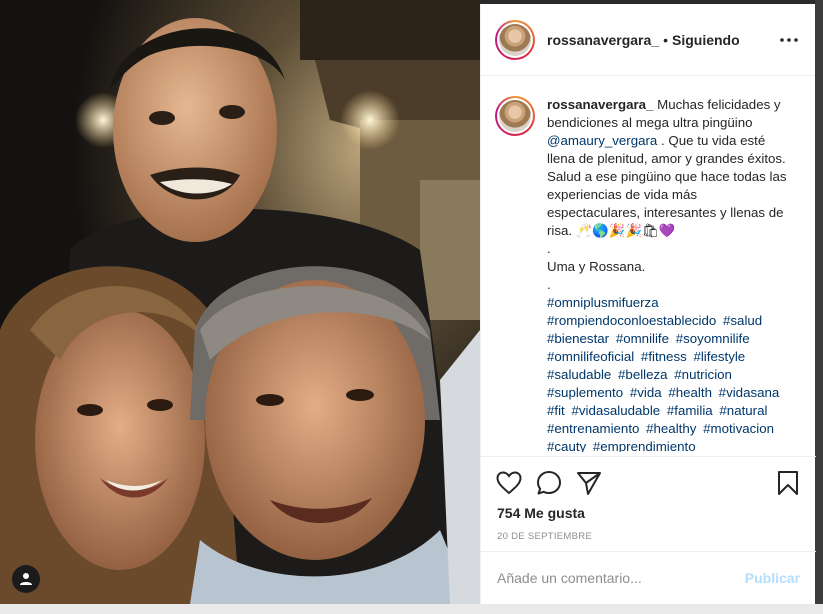 Image resolution: width=823 pixels, height=614 pixels. I want to click on hashtag-link: #bienestar, so click(578, 338).